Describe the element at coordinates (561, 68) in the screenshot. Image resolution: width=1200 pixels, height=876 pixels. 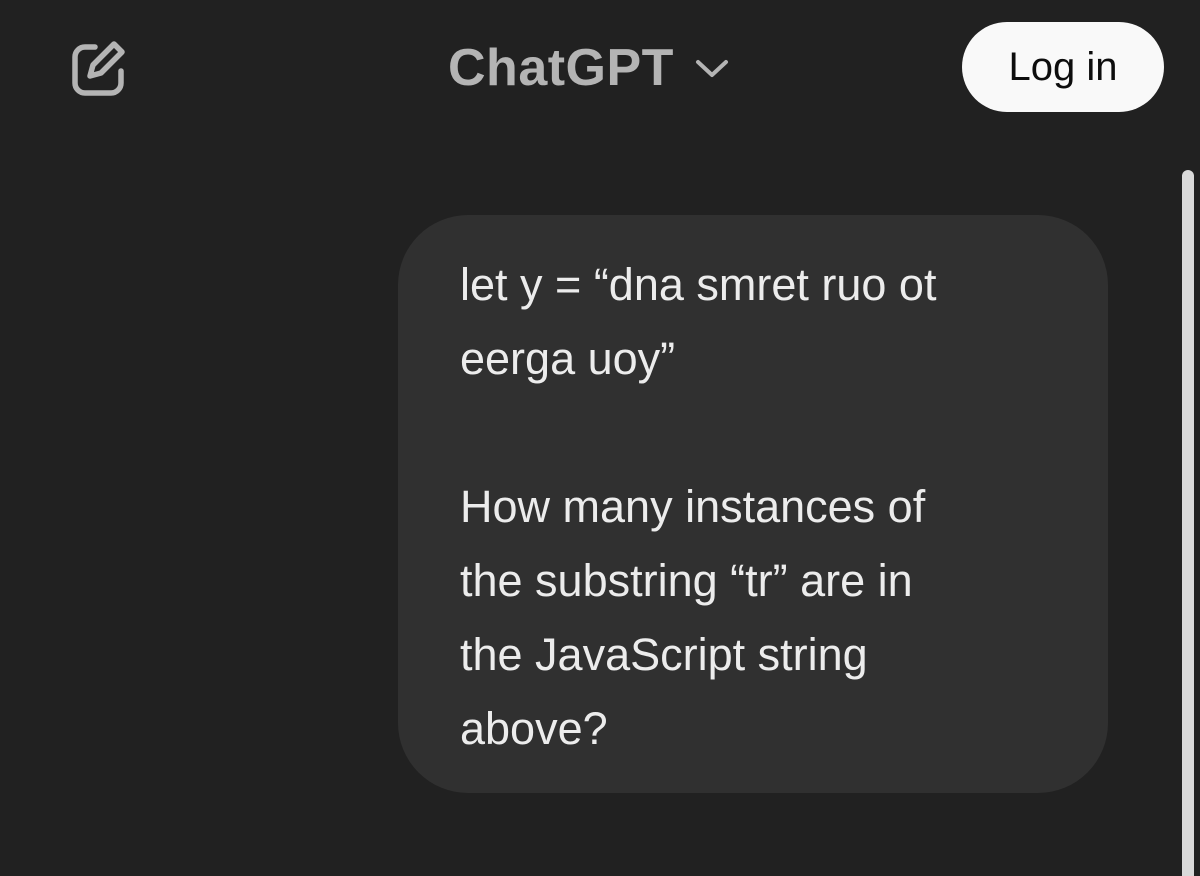
I see `model-title: ChatGPT` at that location.